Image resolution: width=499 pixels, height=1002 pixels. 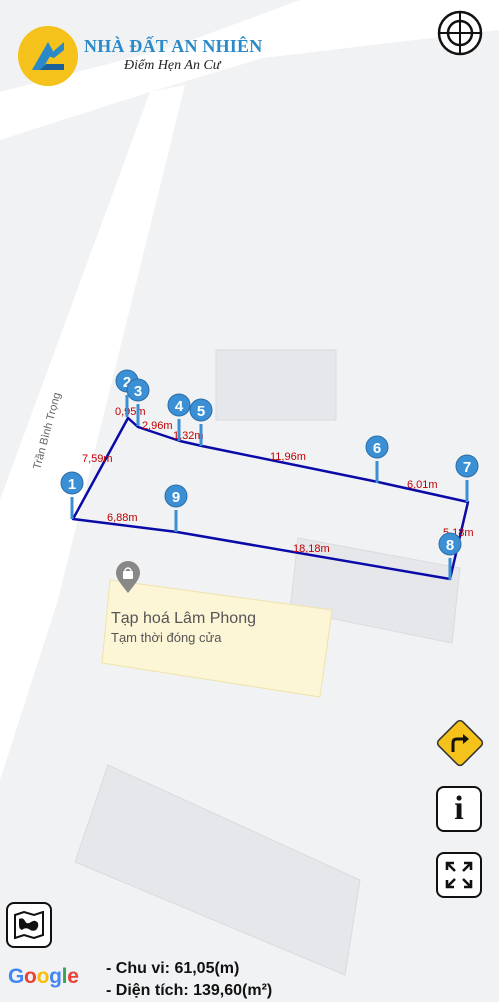 I want to click on edge-length-label: 6,01m, so click(x=422, y=485).